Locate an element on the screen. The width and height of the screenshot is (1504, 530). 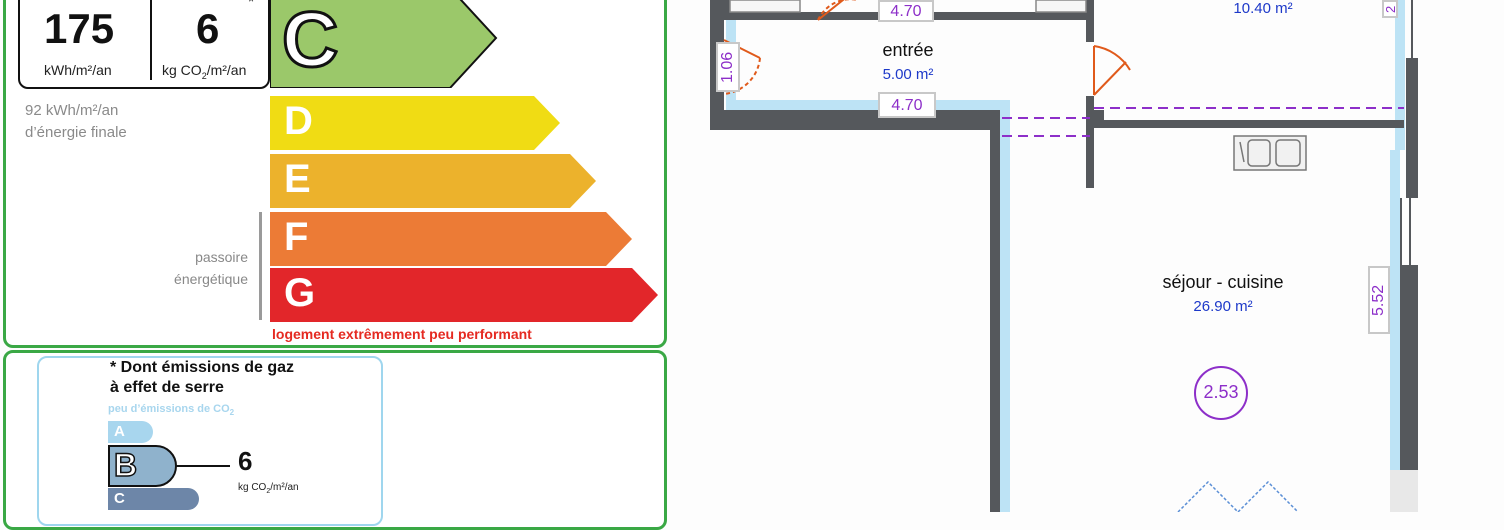
ghg-letter-a: A is located at coordinates (119, 431).